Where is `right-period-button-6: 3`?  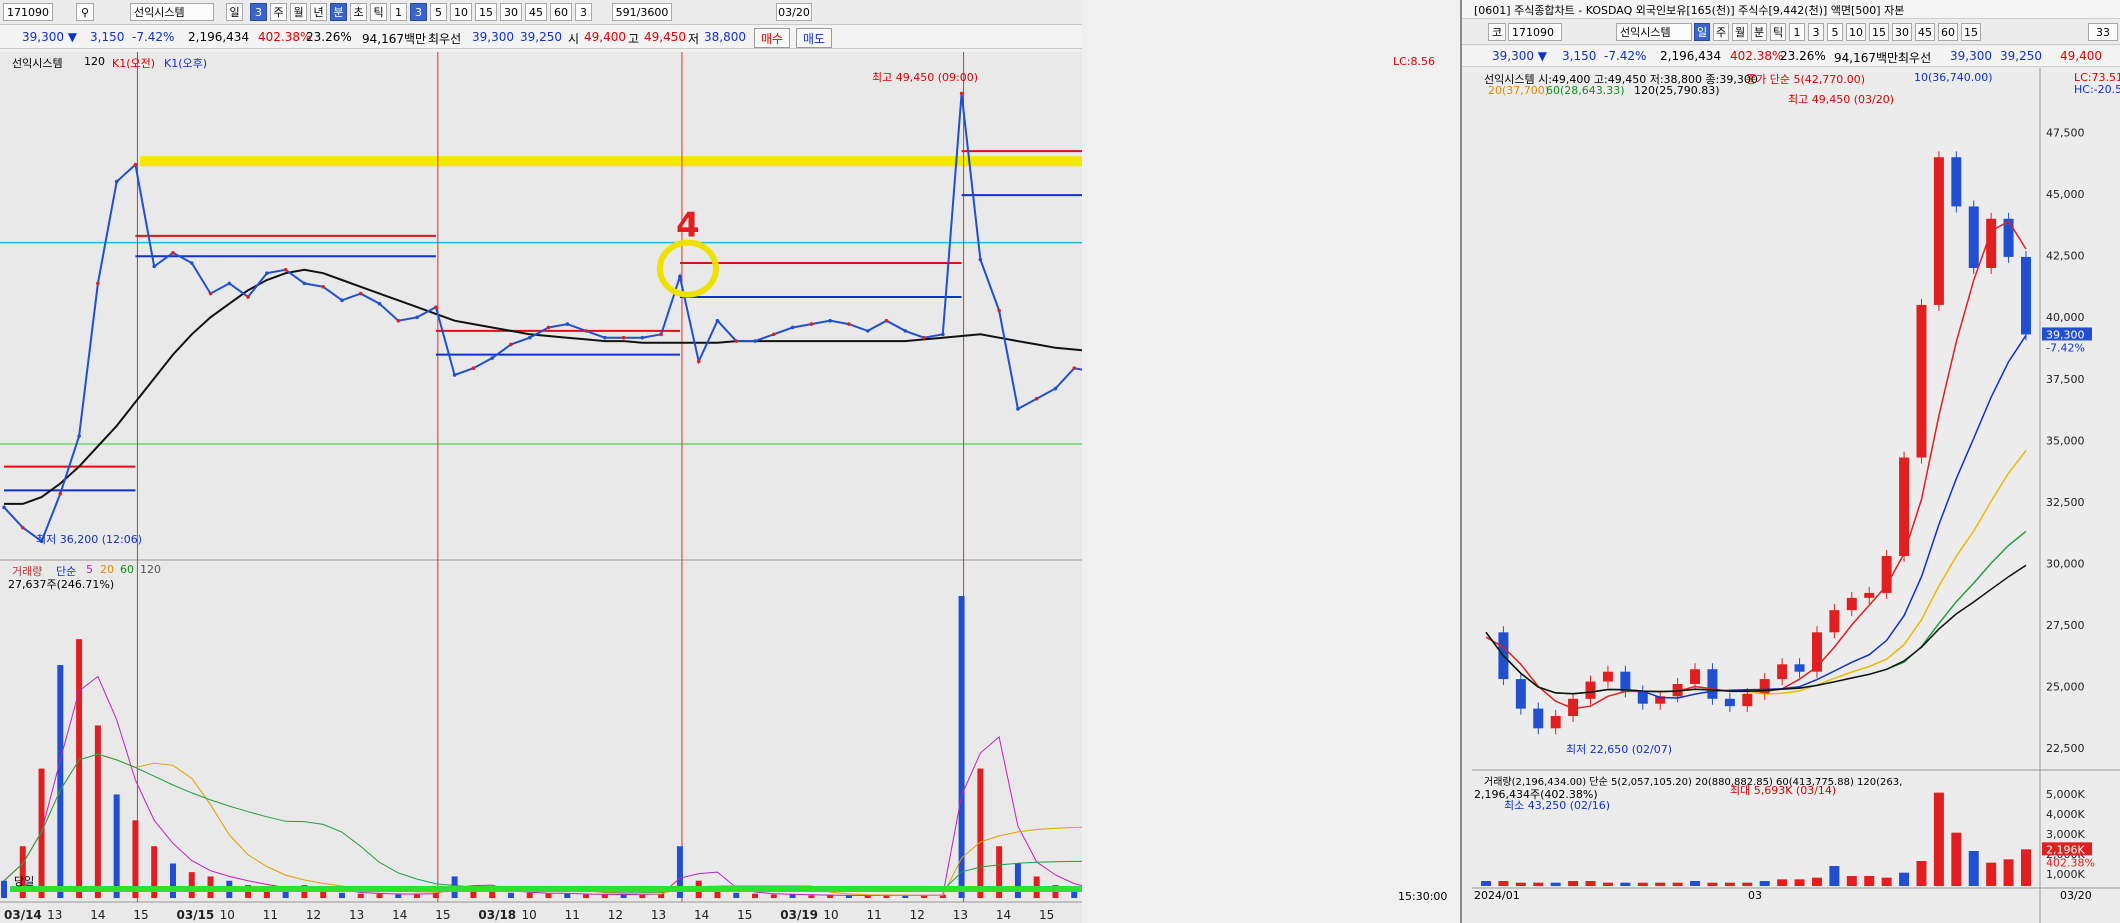 right-period-button-6: 3 is located at coordinates (1816, 32).